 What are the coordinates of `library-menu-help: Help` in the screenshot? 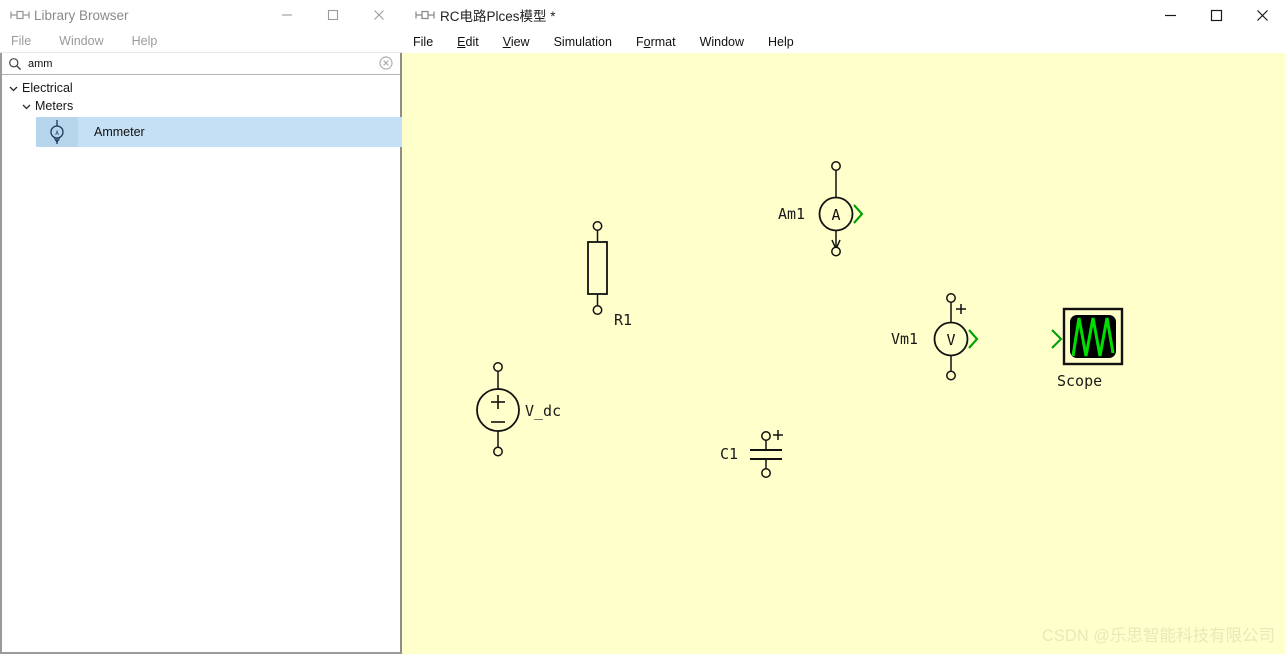 It's located at (145, 41).